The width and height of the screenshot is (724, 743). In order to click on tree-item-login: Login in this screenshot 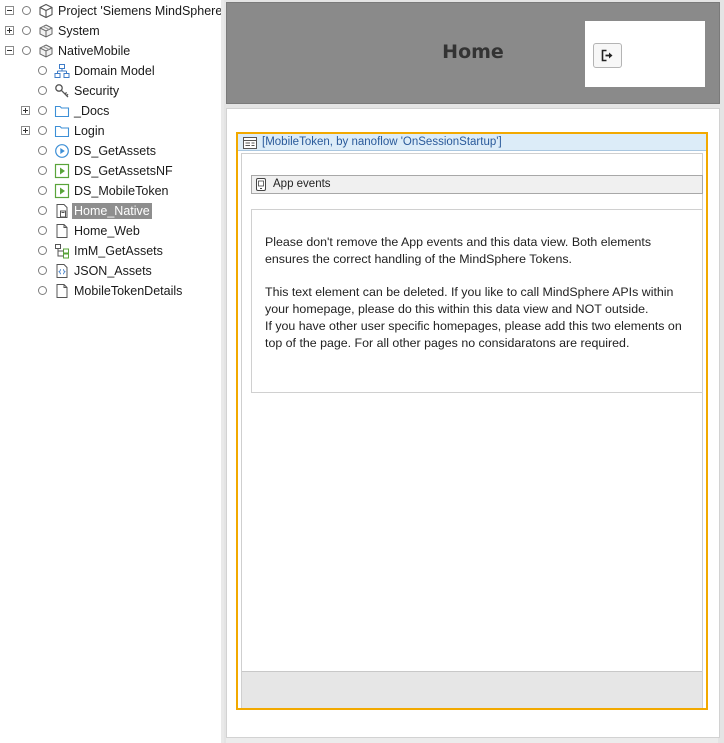, I will do `click(110, 131)`.